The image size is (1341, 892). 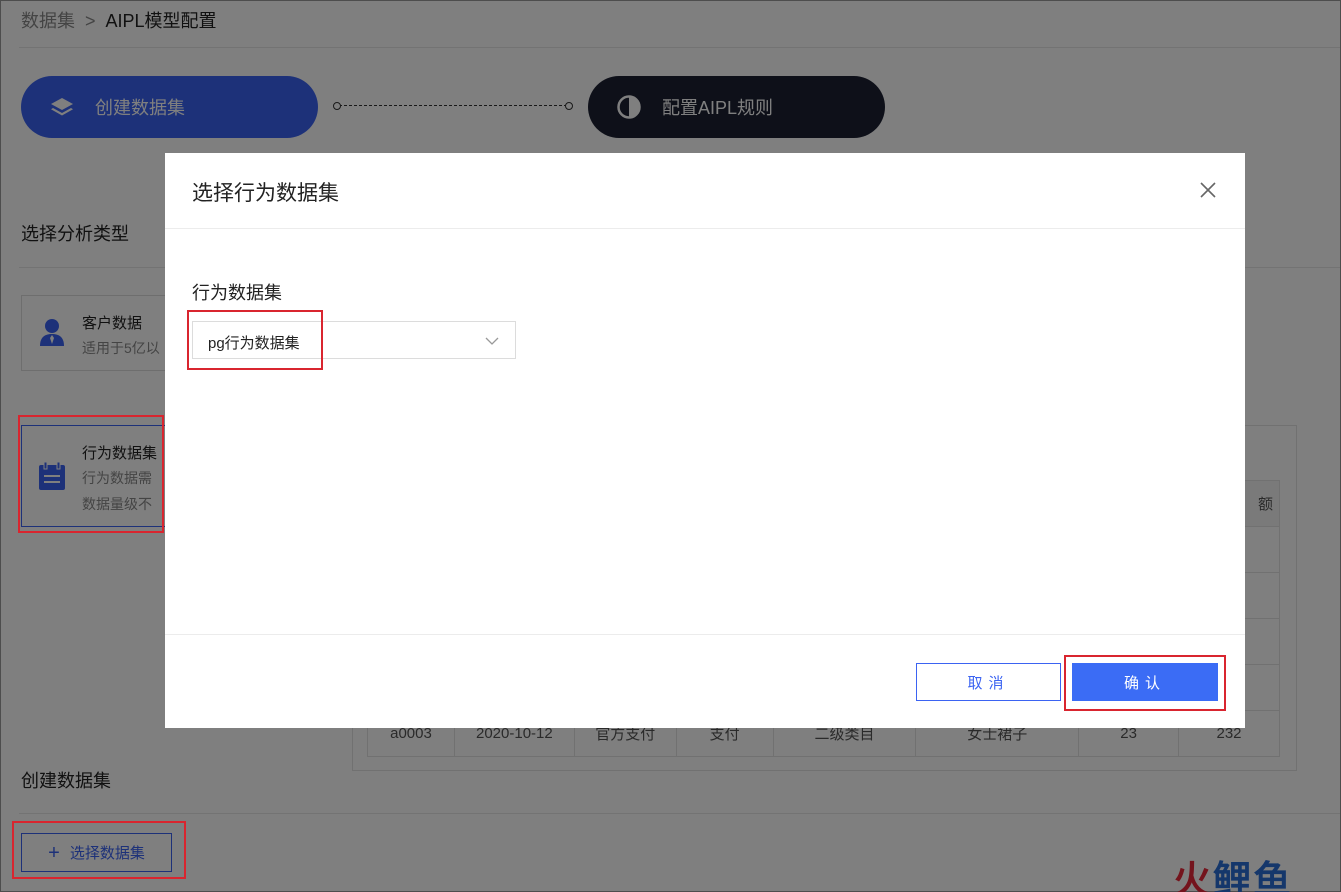 What do you see at coordinates (1145, 682) in the screenshot?
I see `confirm-button: 确认` at bounding box center [1145, 682].